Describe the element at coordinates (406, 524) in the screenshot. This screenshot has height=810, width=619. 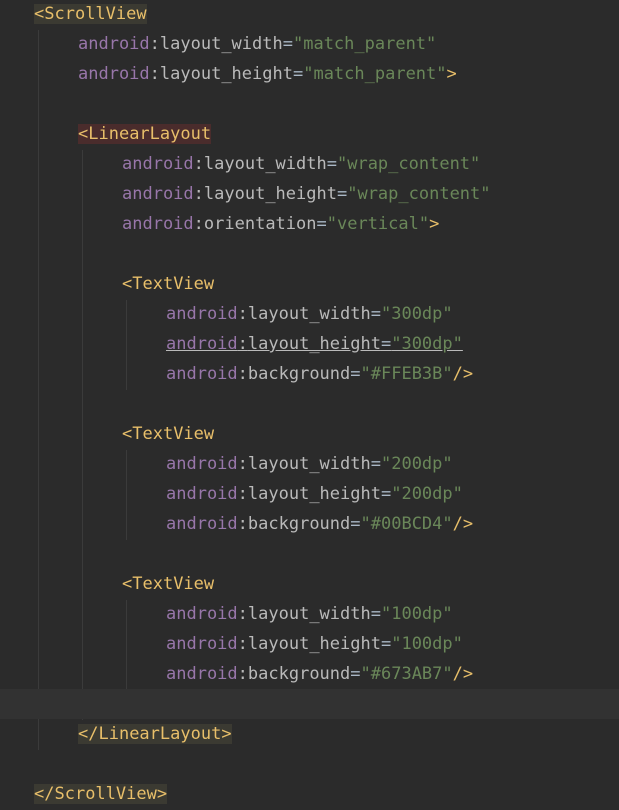
I see `attr-value: "#00BCD4"` at that location.